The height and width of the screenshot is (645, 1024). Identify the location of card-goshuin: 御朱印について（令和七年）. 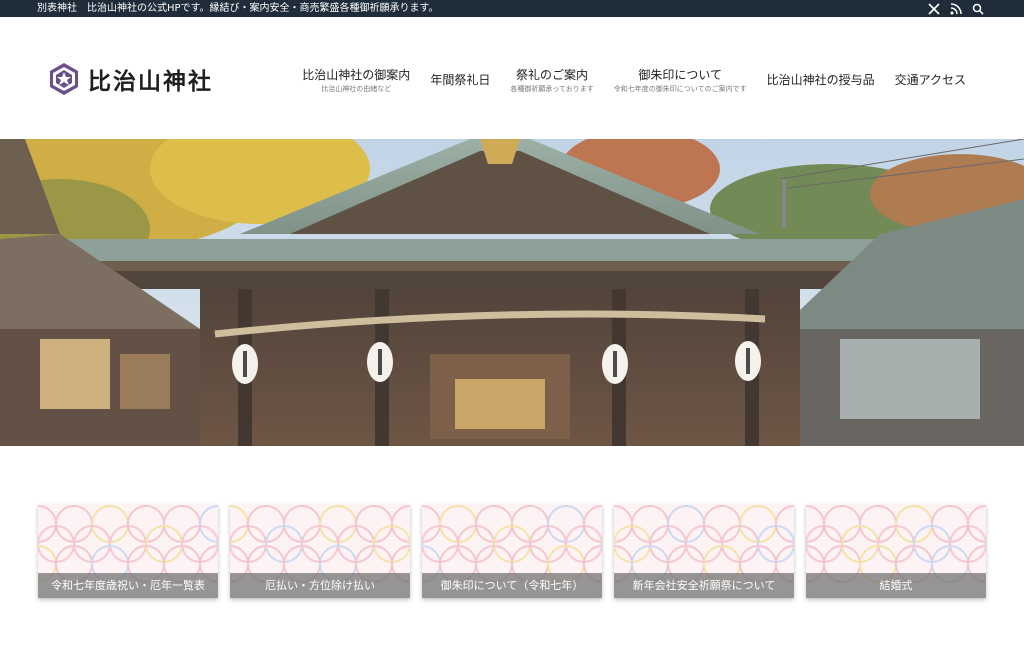
(512, 551).